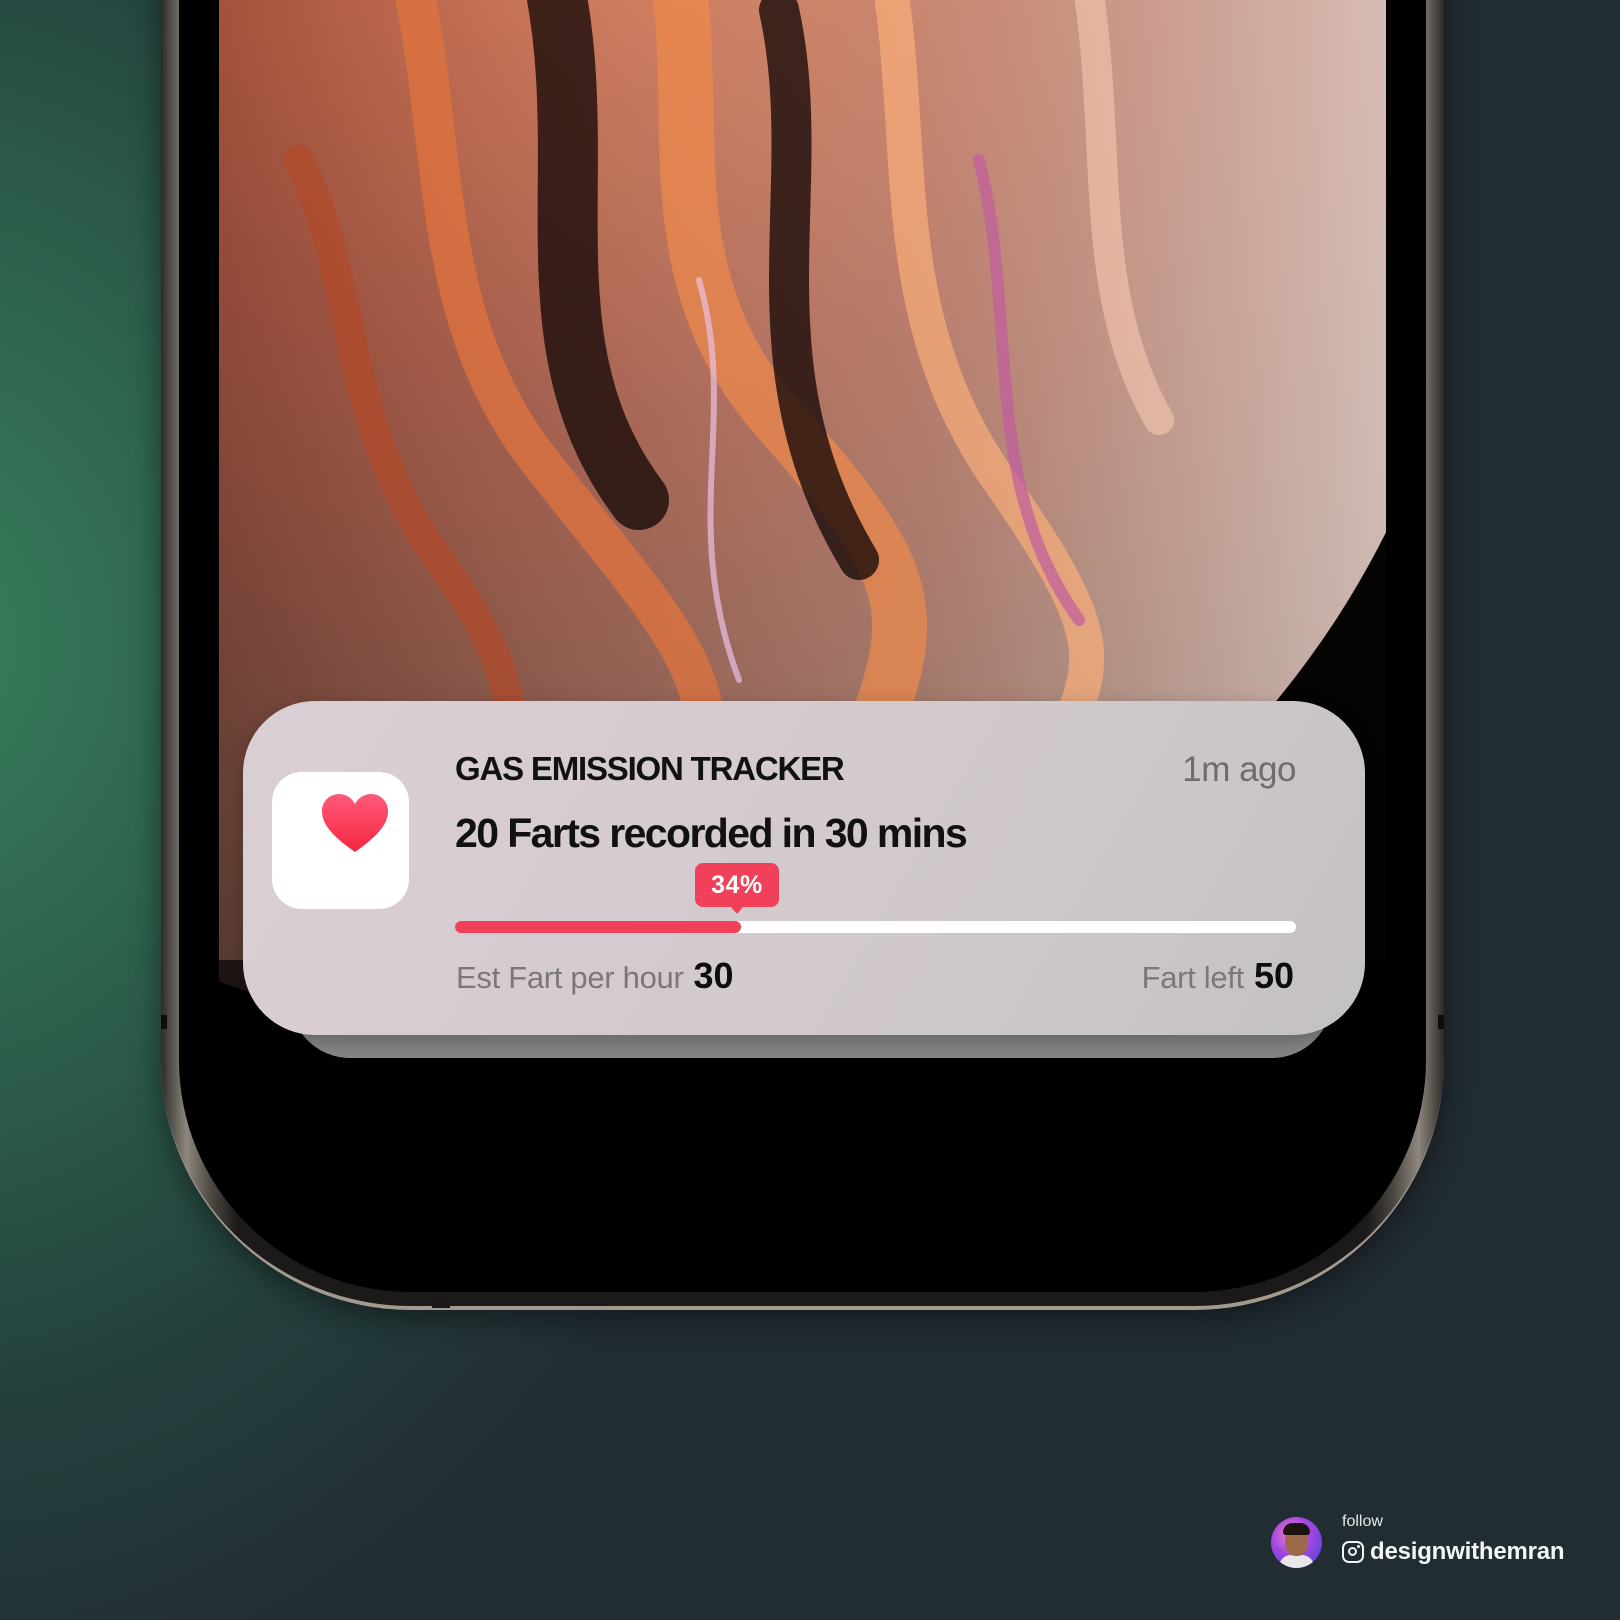  I want to click on stat-est-per-hour-value: 30, so click(713, 975).